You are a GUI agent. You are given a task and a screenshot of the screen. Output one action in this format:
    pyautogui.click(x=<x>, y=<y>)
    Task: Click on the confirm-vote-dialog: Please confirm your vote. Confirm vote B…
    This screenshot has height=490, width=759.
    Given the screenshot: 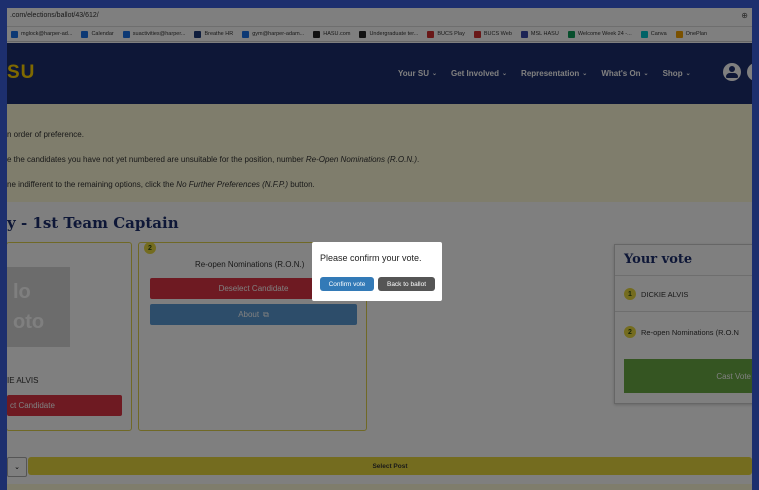 What is the action you would take?
    pyautogui.click(x=377, y=271)
    